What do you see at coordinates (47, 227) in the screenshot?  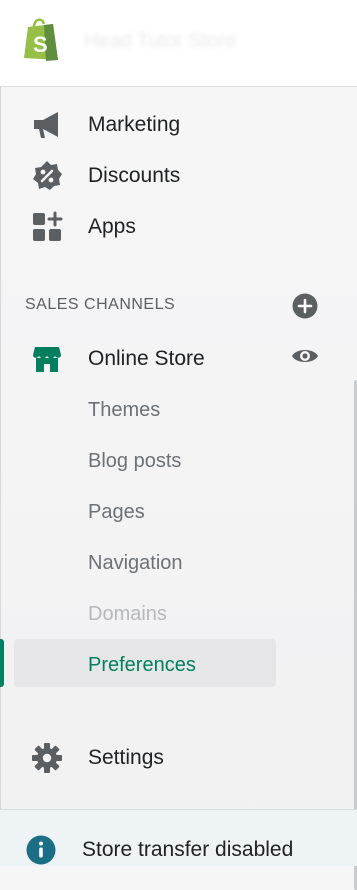 I see `apps-grid-icon` at bounding box center [47, 227].